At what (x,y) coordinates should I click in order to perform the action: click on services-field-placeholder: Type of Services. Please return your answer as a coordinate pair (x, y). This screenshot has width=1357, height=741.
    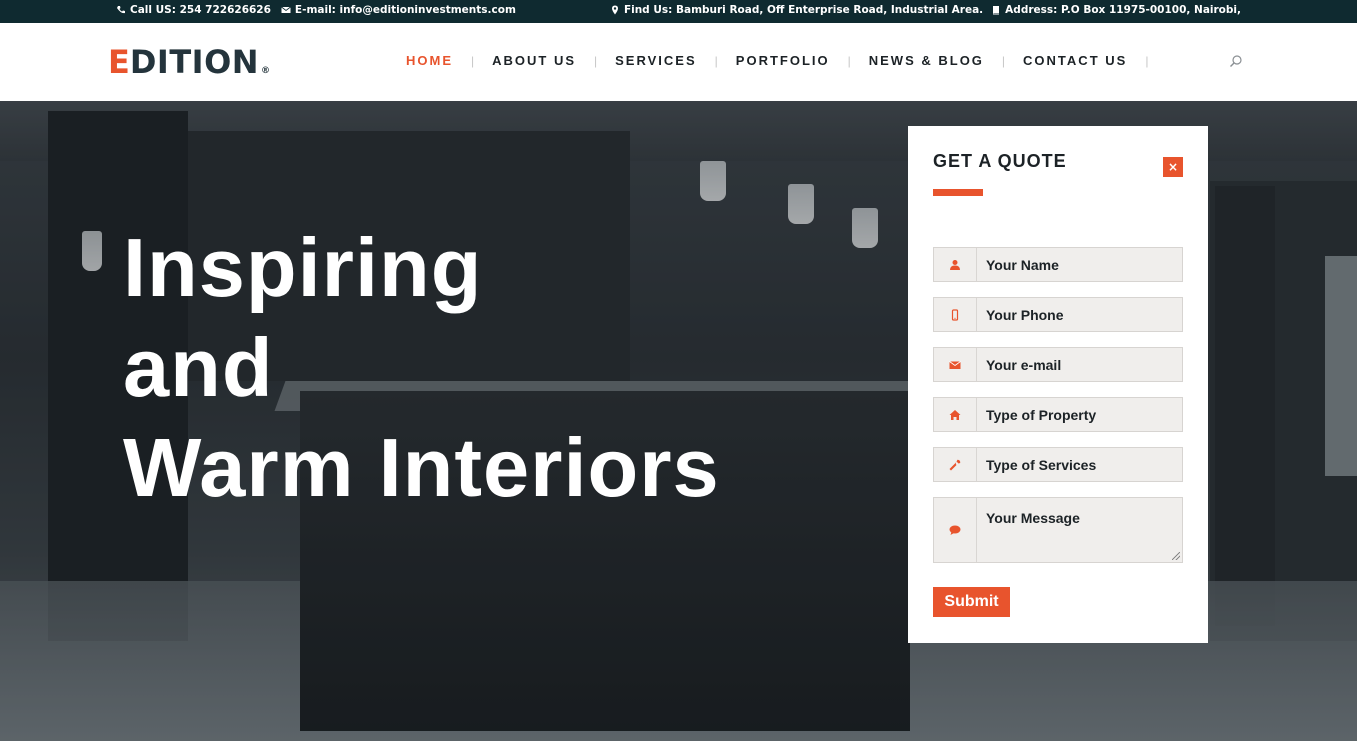
    Looking at the image, I should click on (1041, 464).